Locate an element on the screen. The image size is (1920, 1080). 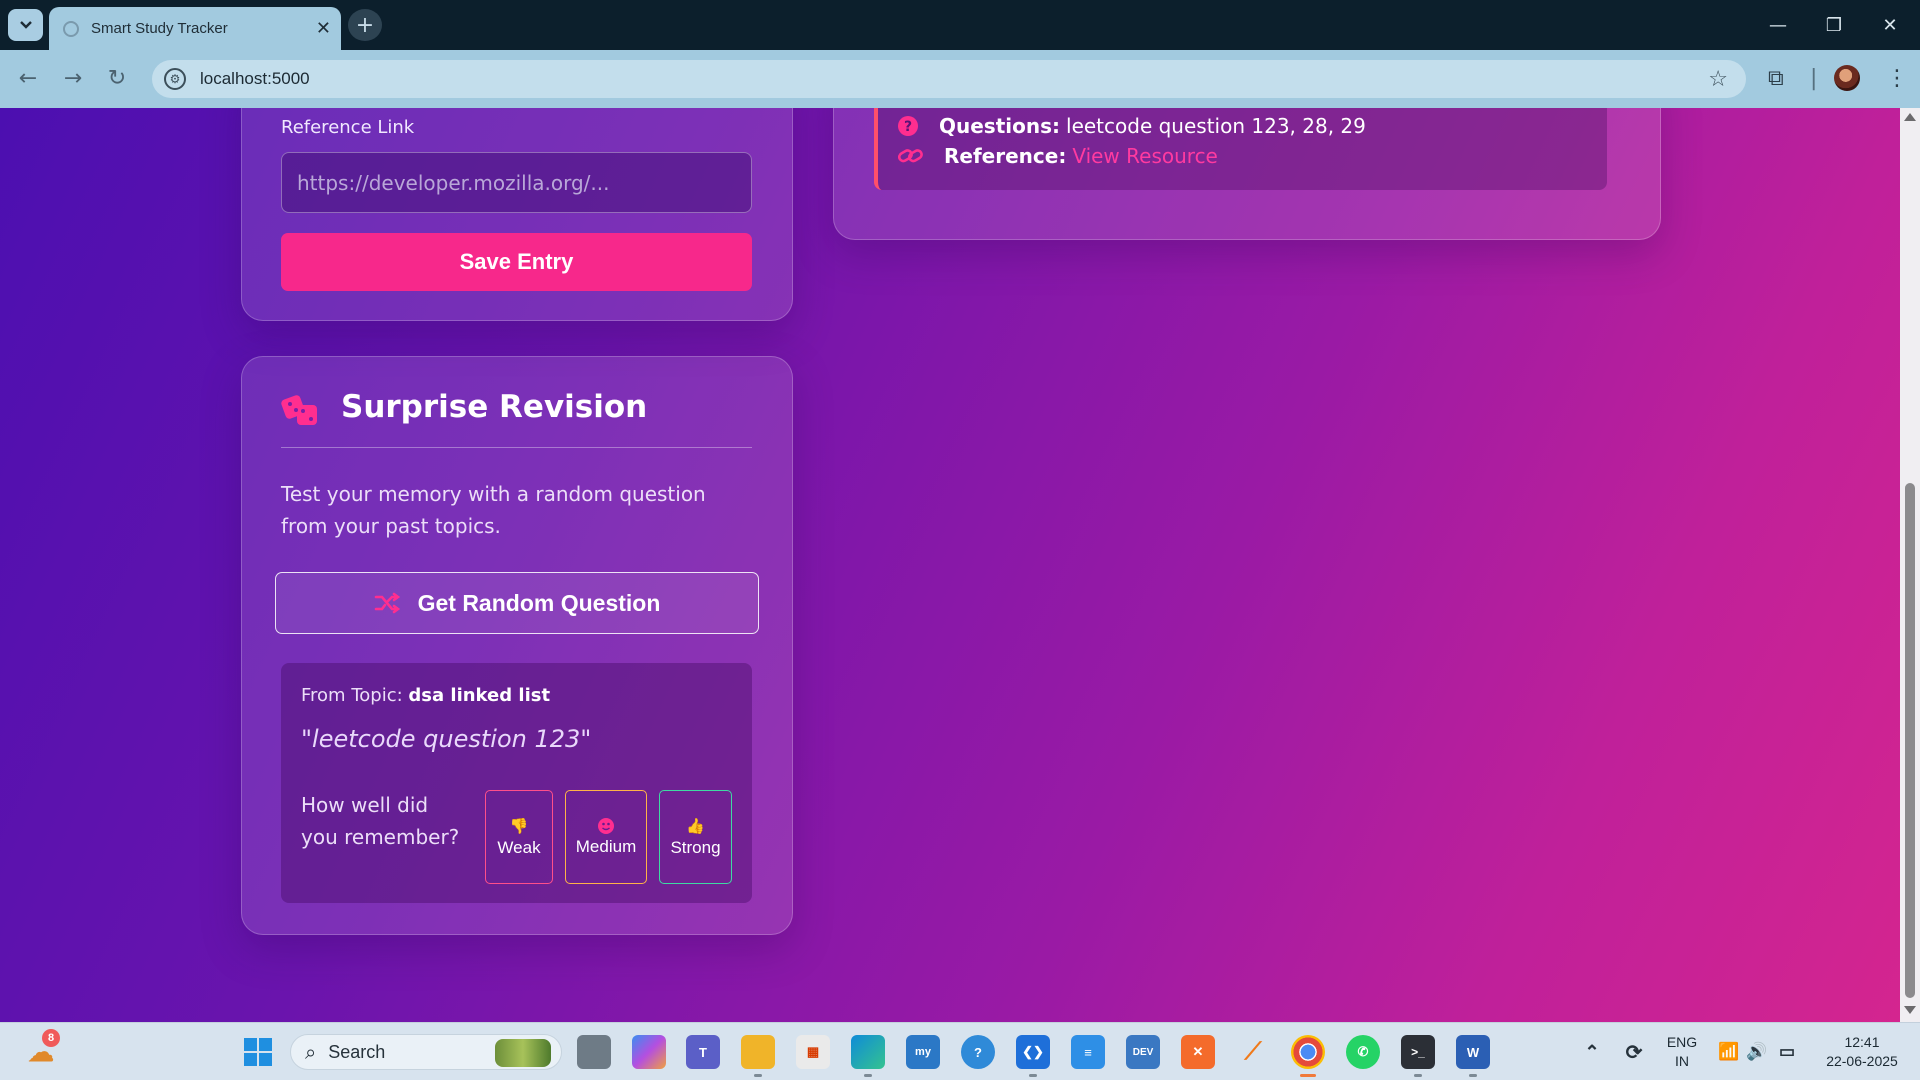
rate-prompt: How well did you remember? is located at coordinates (380, 821).